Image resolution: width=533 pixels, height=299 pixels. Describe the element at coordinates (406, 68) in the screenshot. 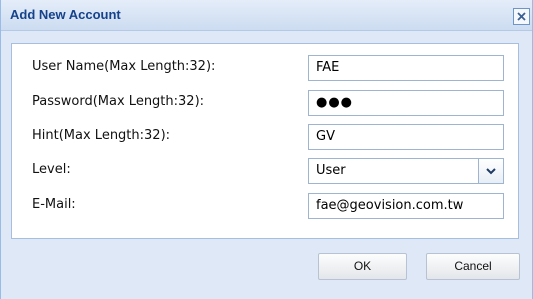

I see `username-input: FAE` at that location.